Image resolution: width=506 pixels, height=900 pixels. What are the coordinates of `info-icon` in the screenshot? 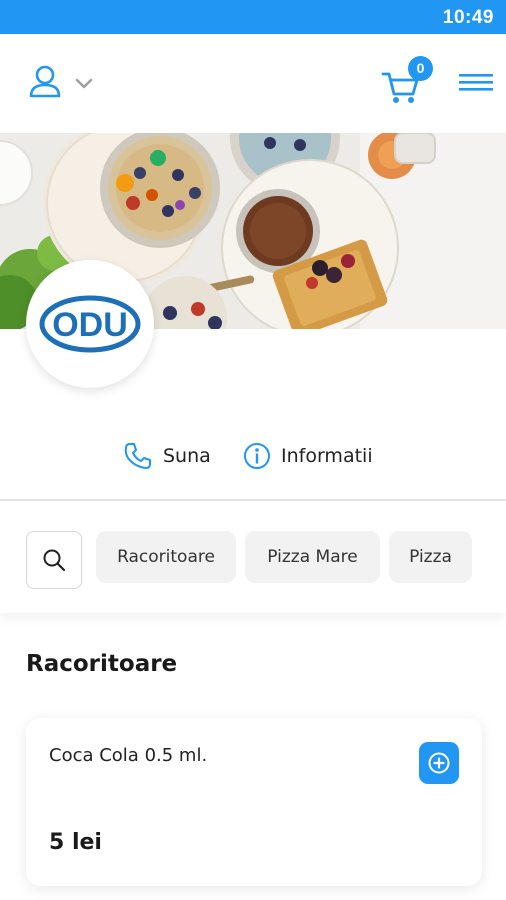 It's located at (257, 456).